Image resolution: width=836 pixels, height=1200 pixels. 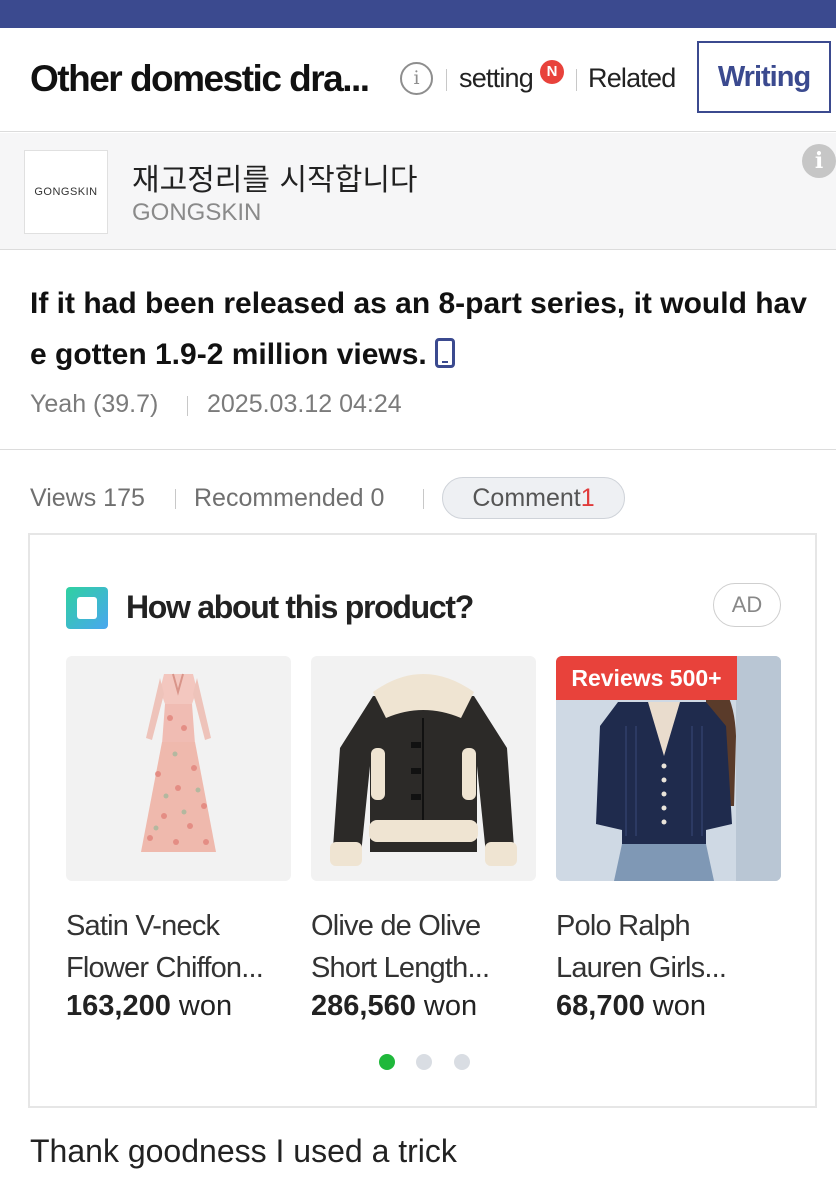 What do you see at coordinates (87, 608) in the screenshot?
I see `shopping-bag-icon` at bounding box center [87, 608].